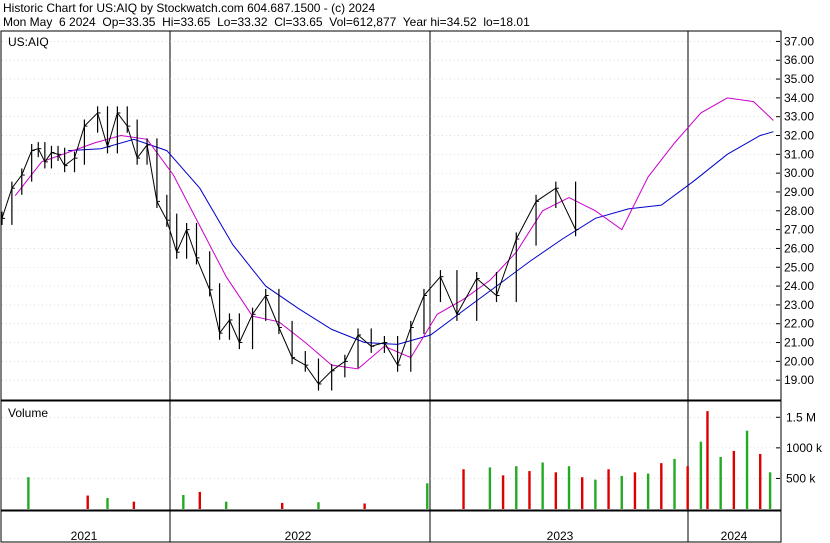 The height and width of the screenshot is (543, 830). What do you see at coordinates (801, 478) in the screenshot?
I see `volume-tick-label-0: 500 k` at bounding box center [801, 478].